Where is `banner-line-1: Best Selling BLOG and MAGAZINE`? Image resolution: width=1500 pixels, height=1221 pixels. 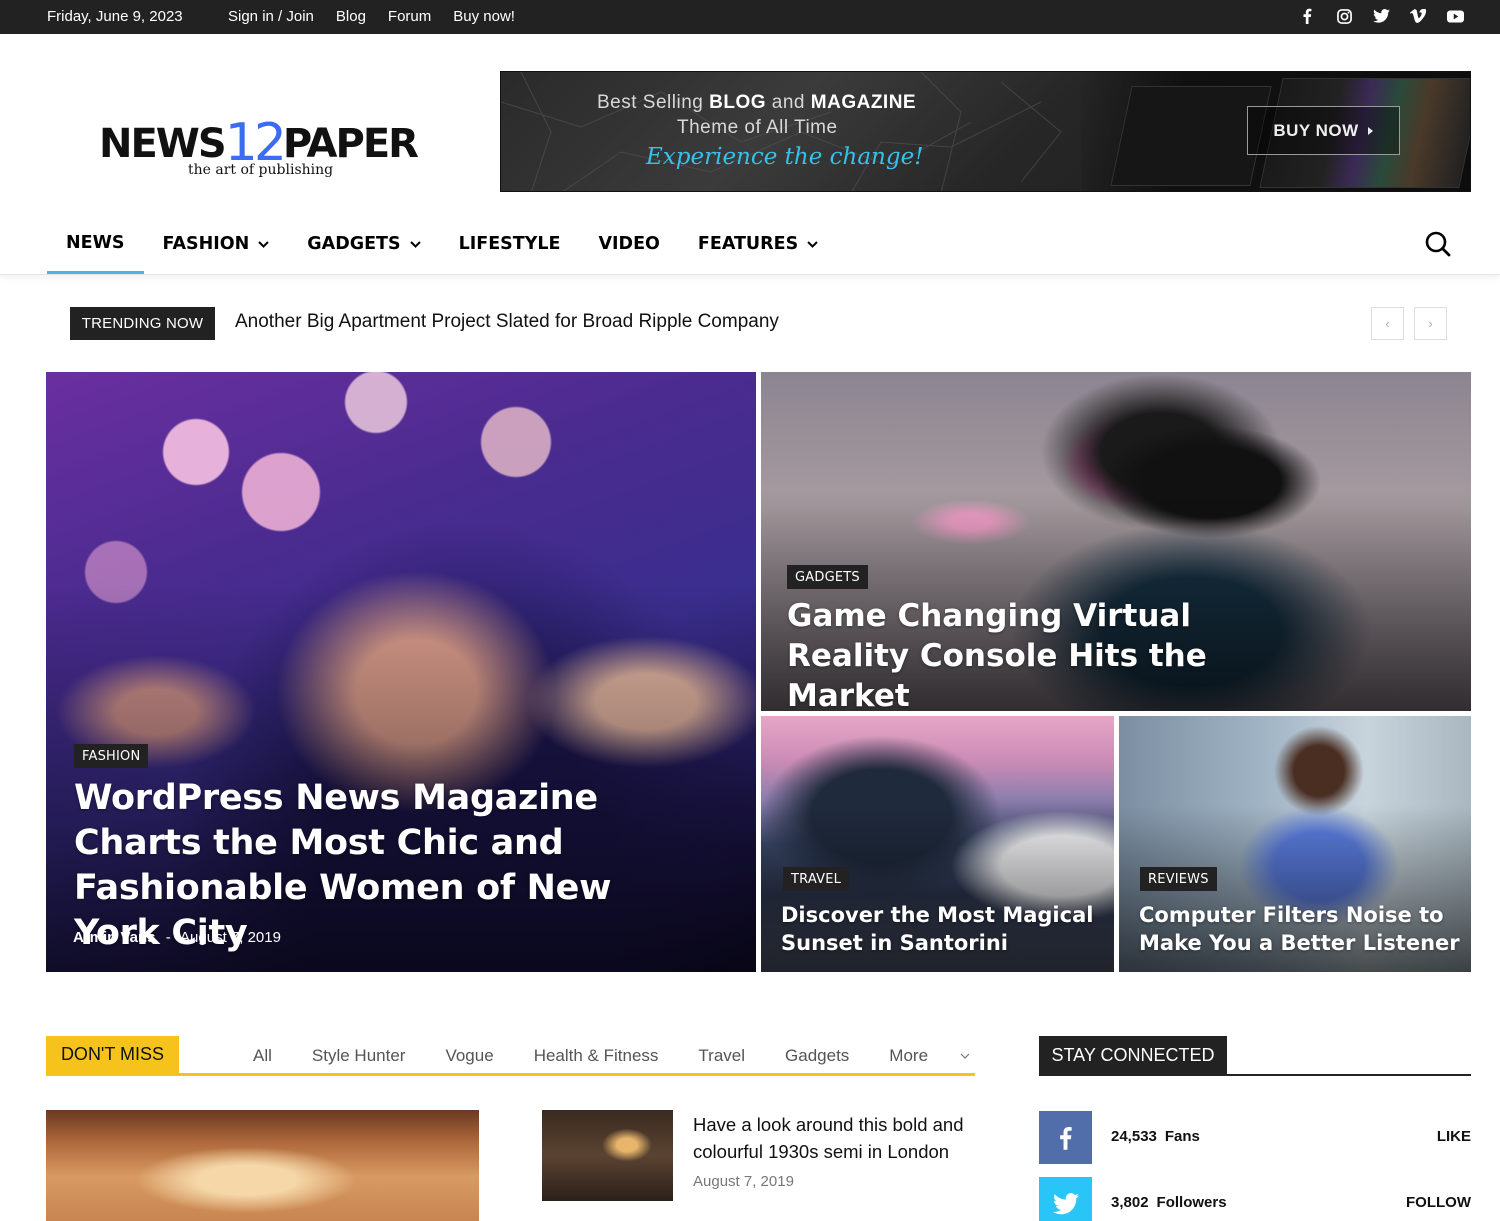 banner-line-1: Best Selling BLOG and MAGAZINE is located at coordinates (757, 102).